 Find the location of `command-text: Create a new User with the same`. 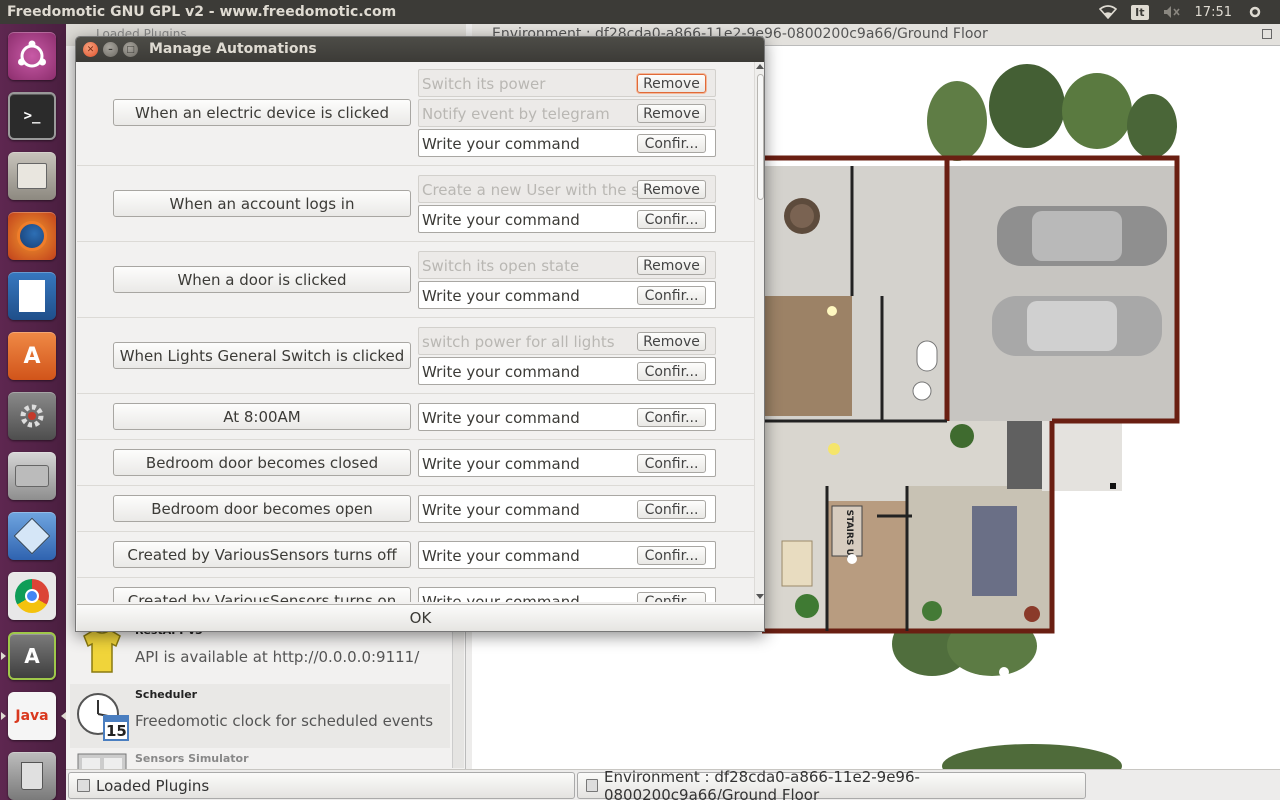

command-text: Create a new User with the same is located at coordinates (529, 190).